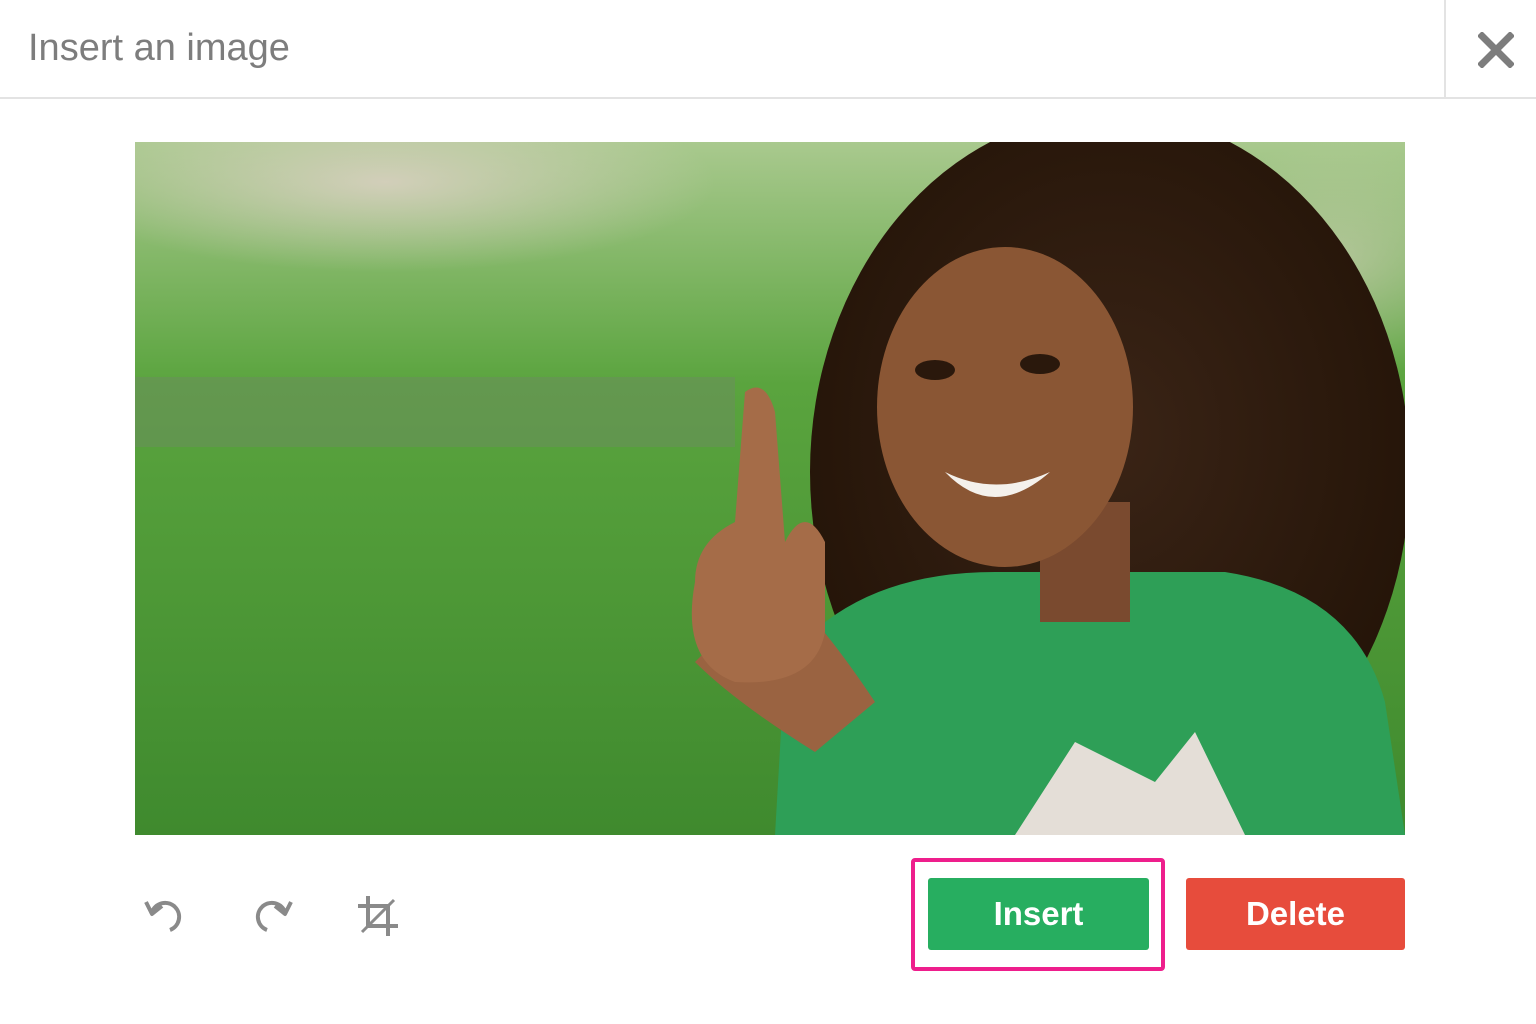 The height and width of the screenshot is (1024, 1536). I want to click on crop-button, so click(378, 916).